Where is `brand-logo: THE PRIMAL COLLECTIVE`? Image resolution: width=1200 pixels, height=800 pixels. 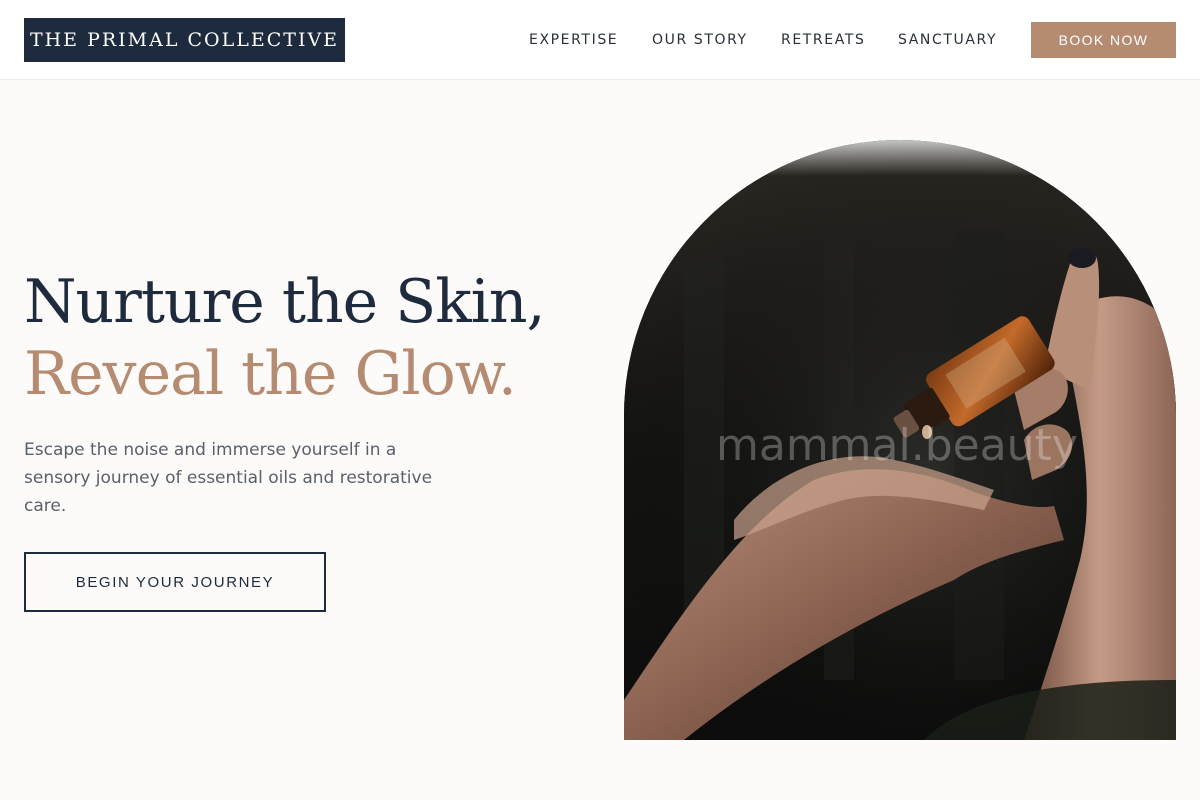 brand-logo: THE PRIMAL COLLECTIVE is located at coordinates (184, 40).